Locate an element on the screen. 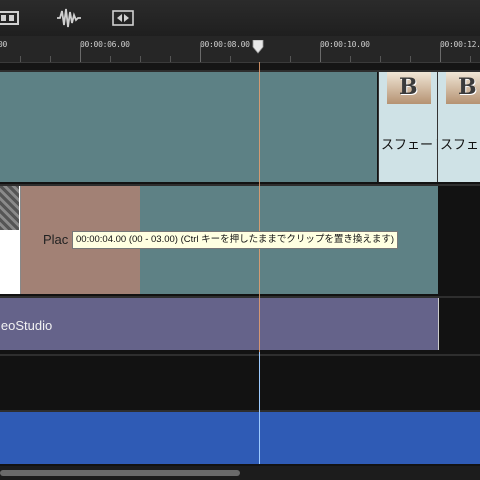 Image resolution: width=480 pixels, height=480 pixels. overlay-clip-label: Plac is located at coordinates (56, 239).